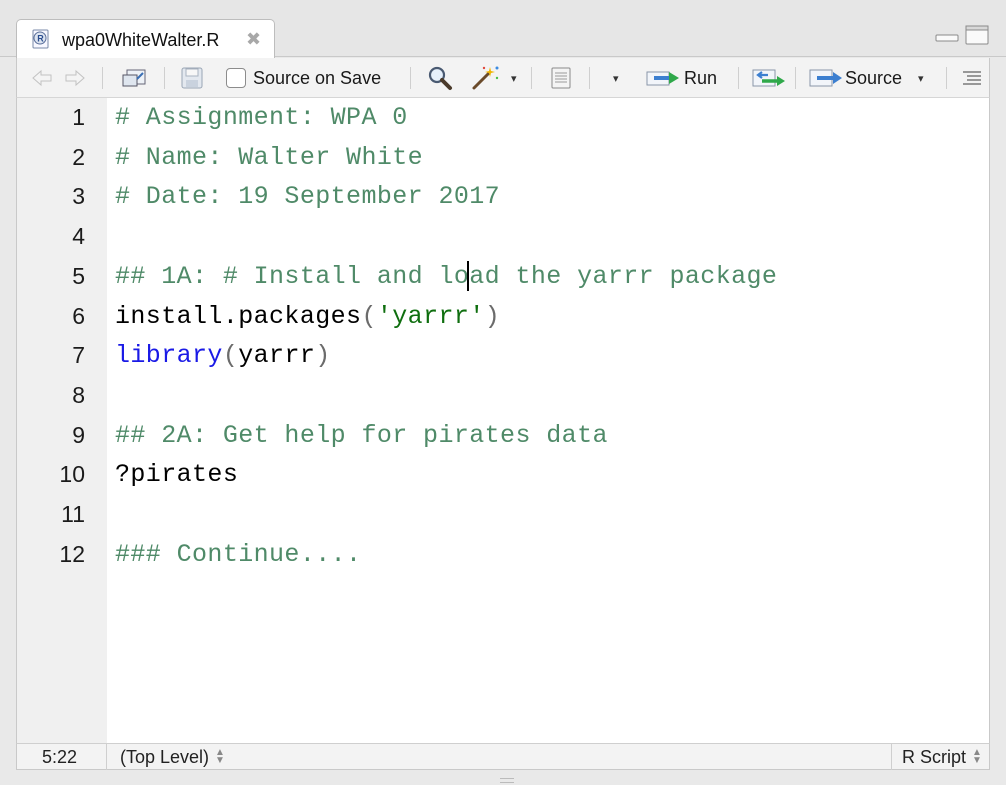  Describe the element at coordinates (507, 780) in the screenshot. I see `pane-resize-grip-icon` at that location.